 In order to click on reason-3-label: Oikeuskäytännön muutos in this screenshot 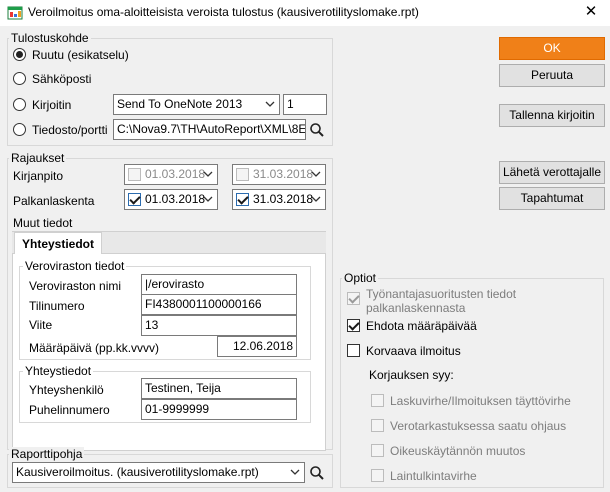, I will do `click(458, 451)`.